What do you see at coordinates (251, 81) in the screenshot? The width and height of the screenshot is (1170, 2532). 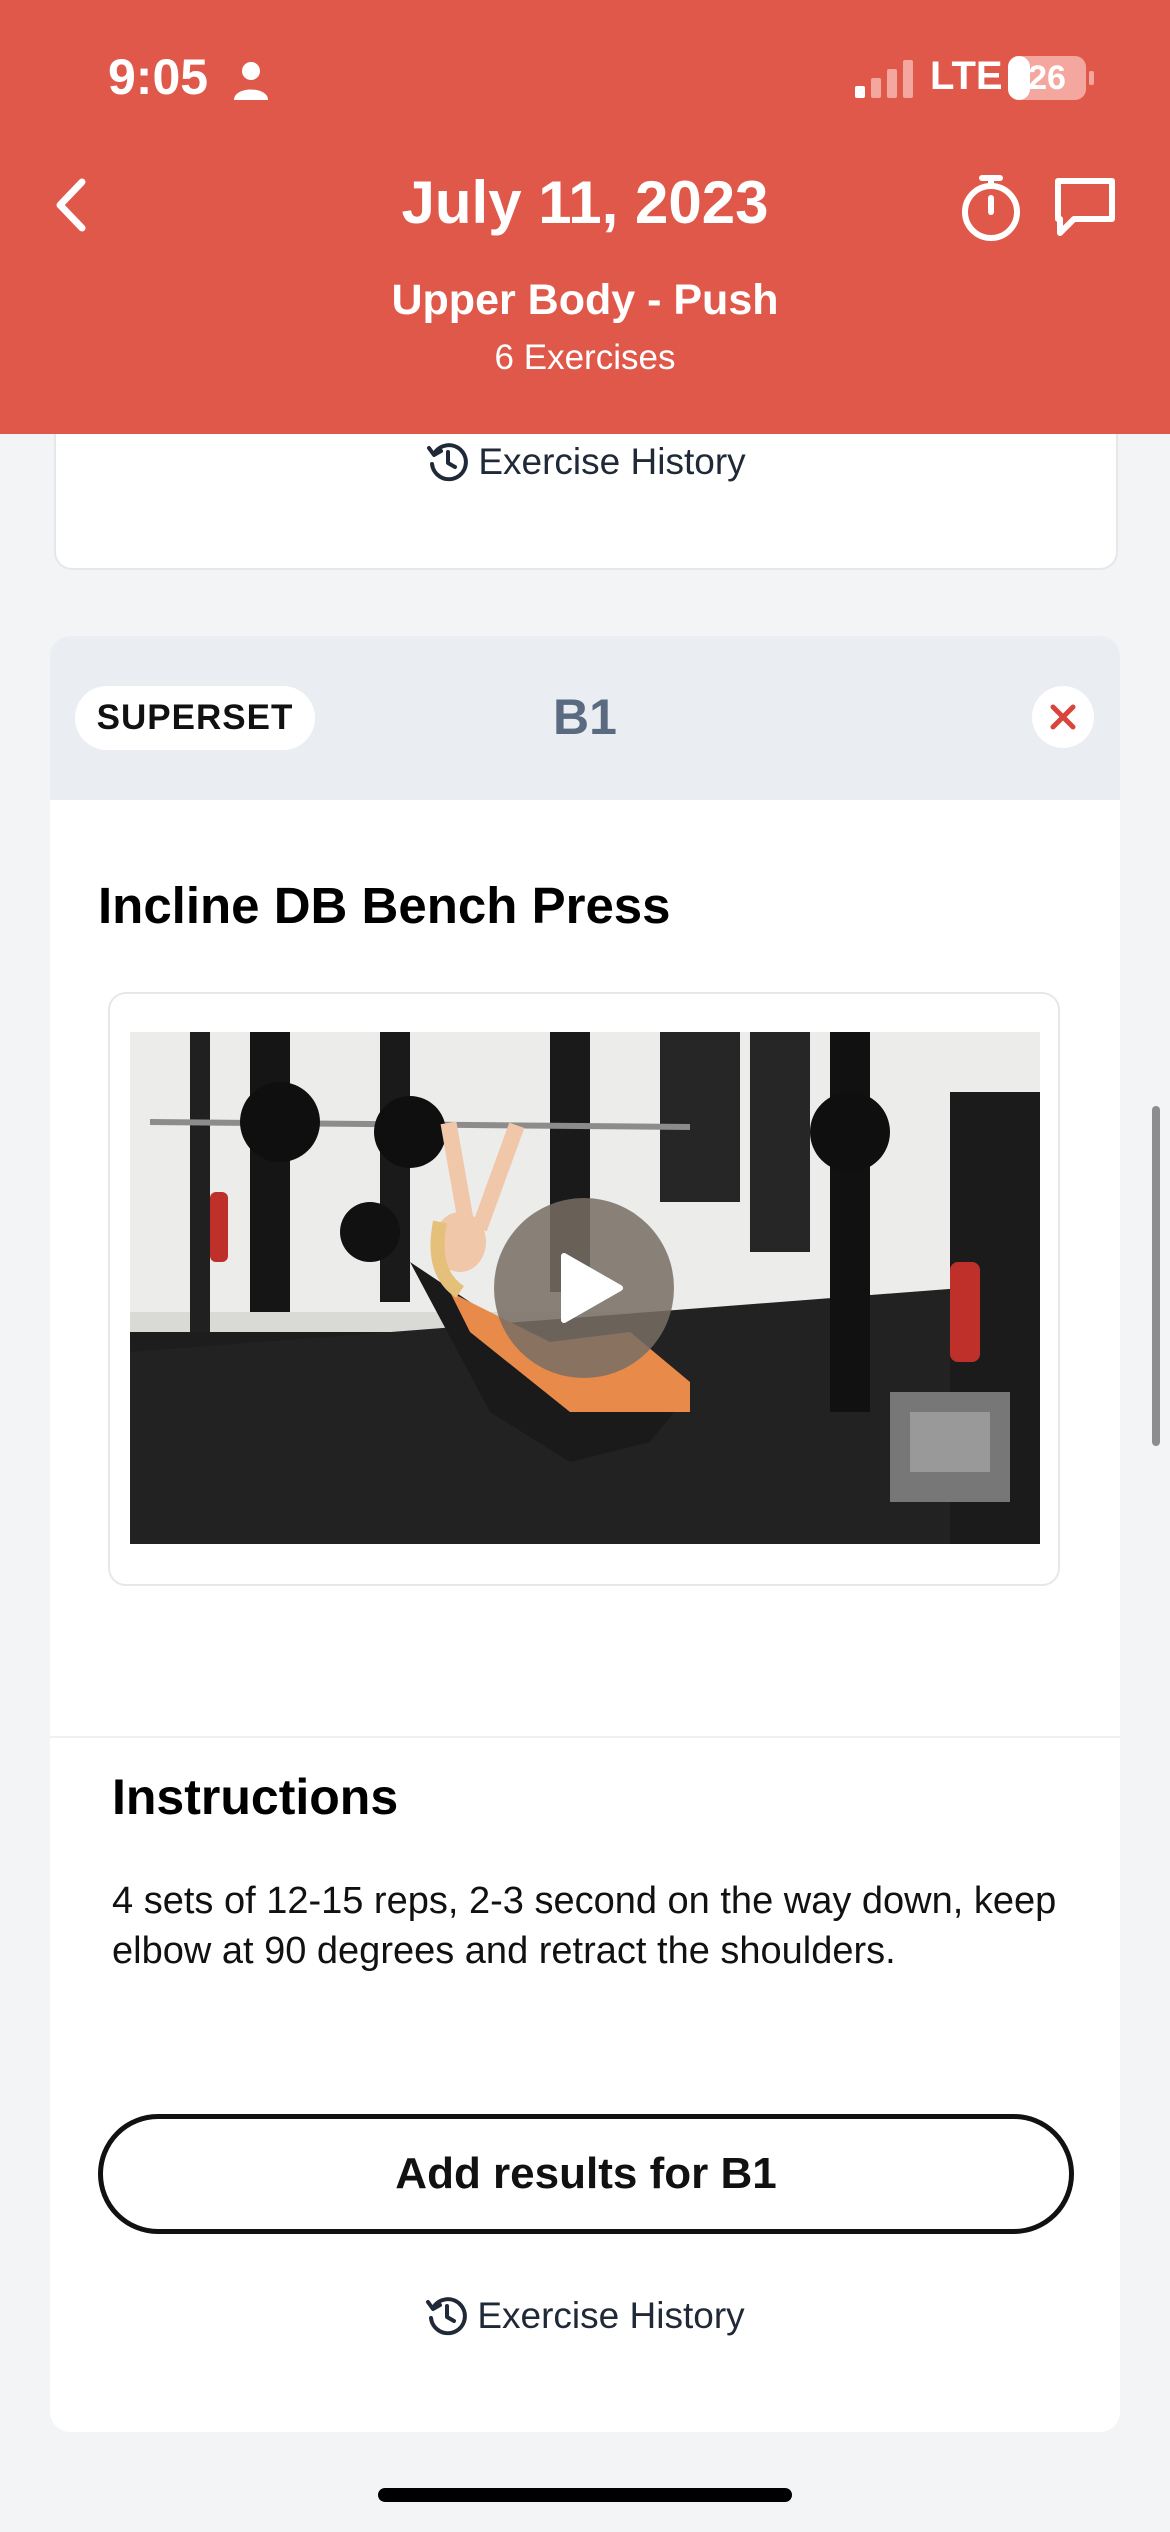 I see `person-icon` at bounding box center [251, 81].